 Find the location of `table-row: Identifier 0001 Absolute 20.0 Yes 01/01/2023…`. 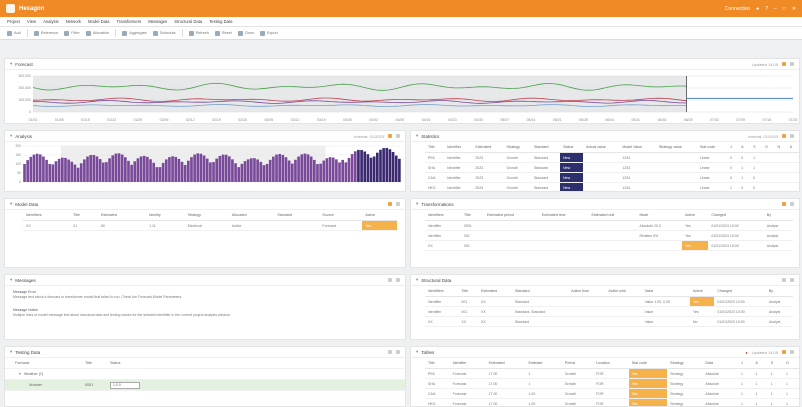

table-row: Identifier 0001 Absolute 20.0 Yes 01/01/2023… is located at coordinates (609, 225).